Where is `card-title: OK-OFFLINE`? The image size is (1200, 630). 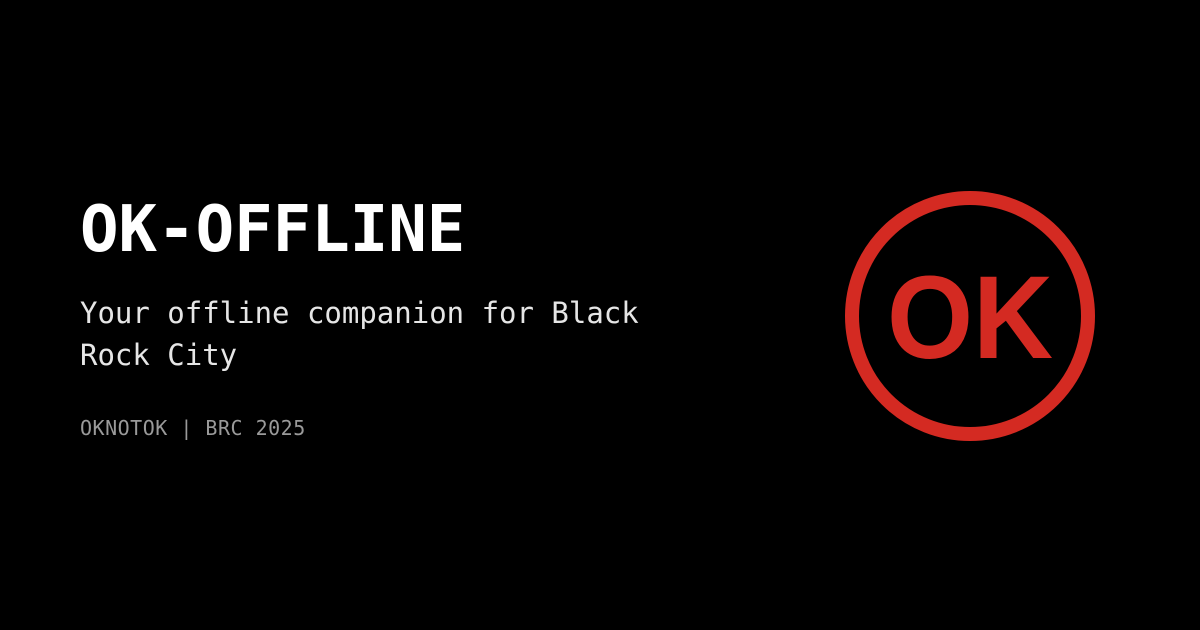 card-title: OK-OFFLINE is located at coordinates (273, 230).